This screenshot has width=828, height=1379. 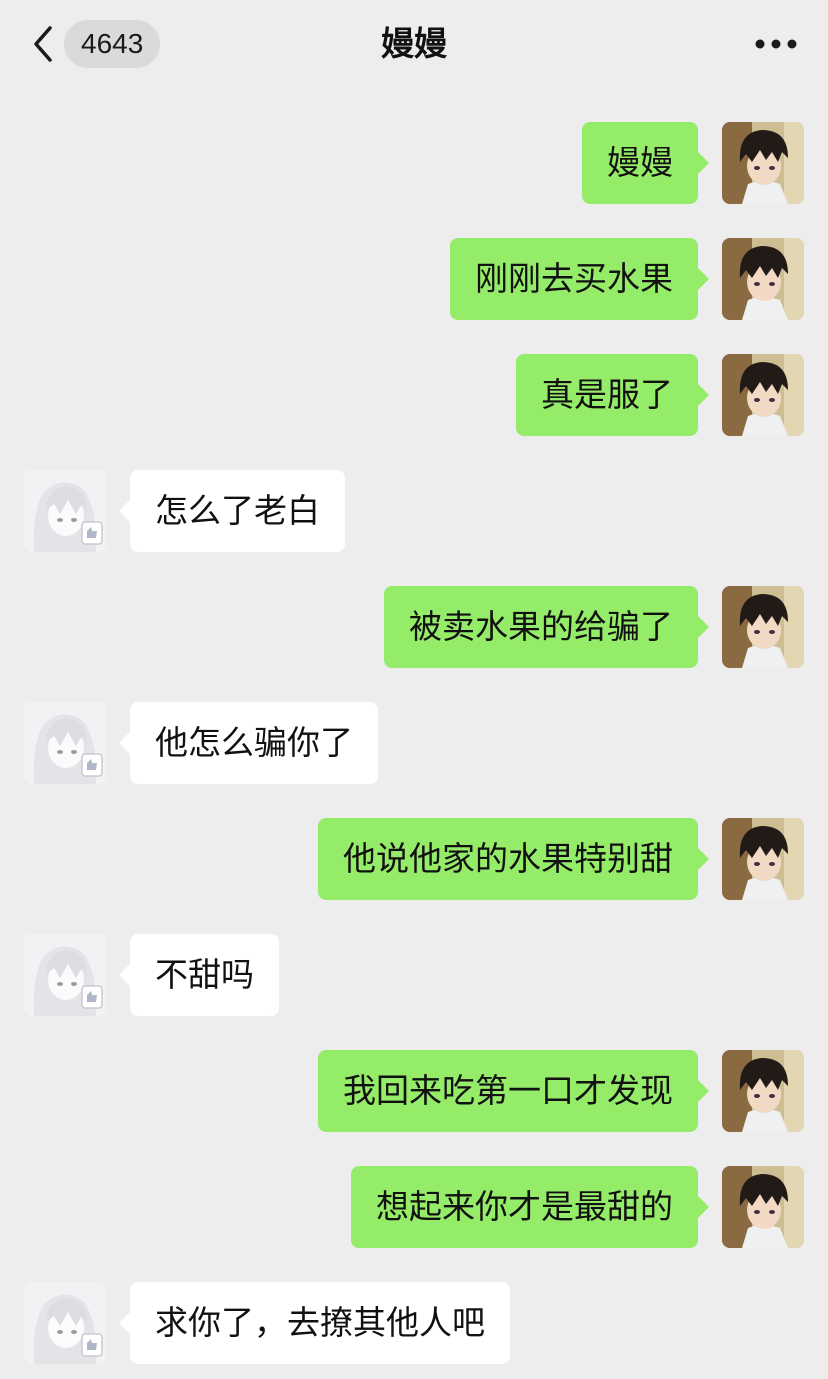 What do you see at coordinates (414, 744) in the screenshot?
I see `message-row: 他怎么骗你了` at bounding box center [414, 744].